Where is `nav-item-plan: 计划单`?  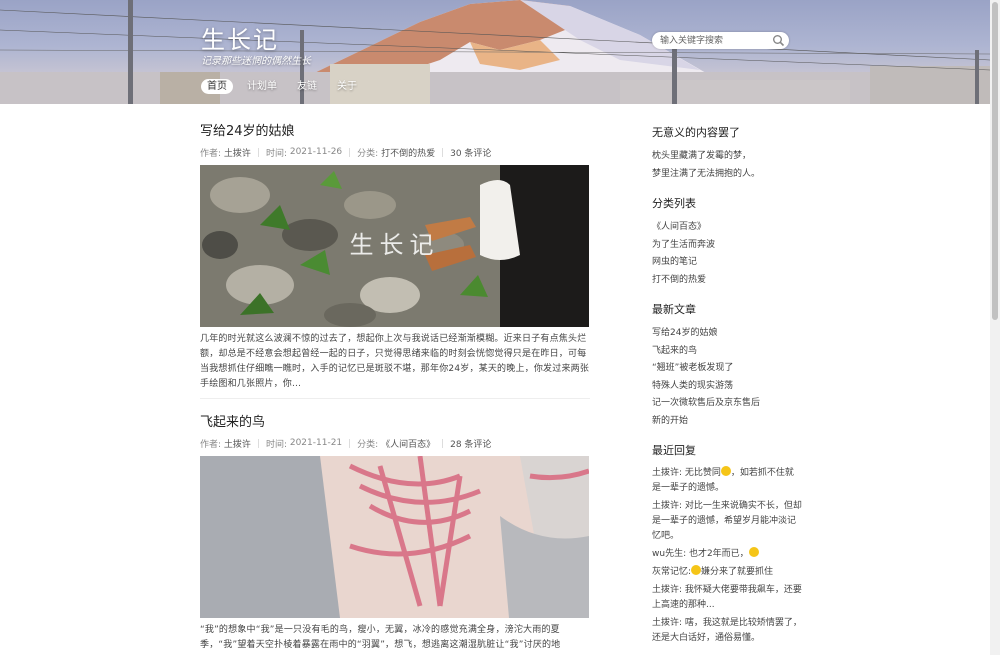
nav-item-plan: 计划单 is located at coordinates (262, 86).